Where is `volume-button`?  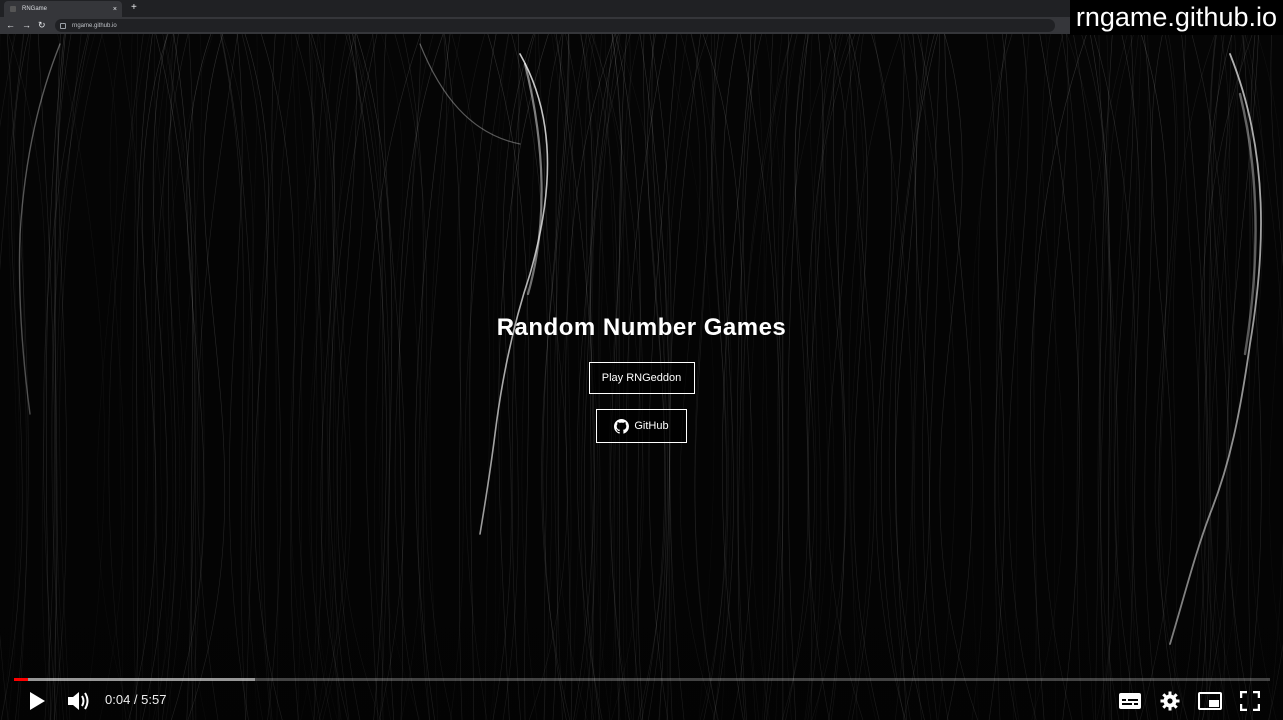
volume-button is located at coordinates (79, 701).